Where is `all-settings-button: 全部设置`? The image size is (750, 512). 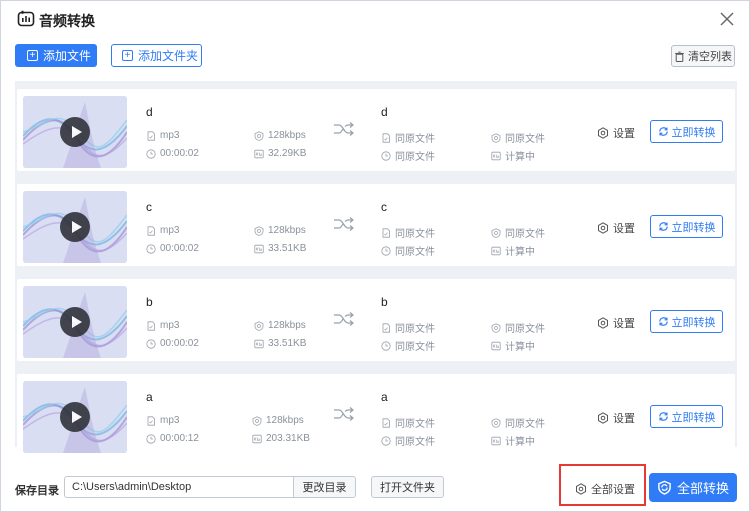 all-settings-button: 全部设置 is located at coordinates (605, 489).